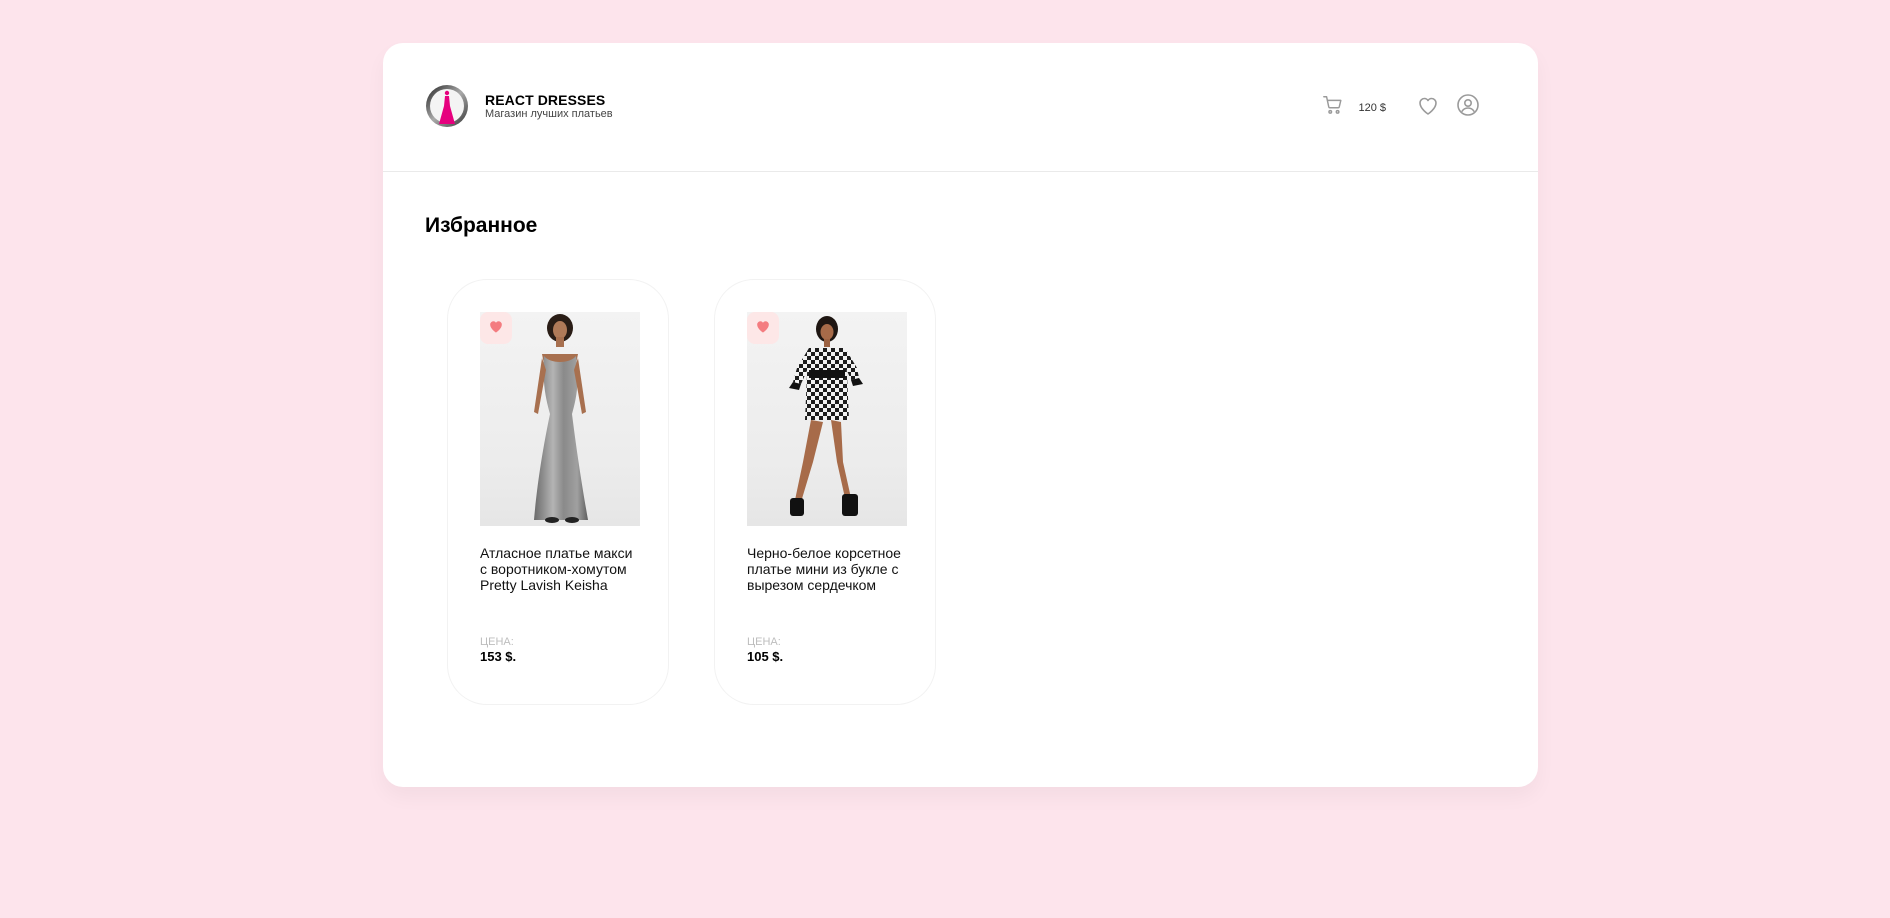  Describe the element at coordinates (545, 100) in the screenshot. I see `brand-title: REACT DRESSES` at that location.